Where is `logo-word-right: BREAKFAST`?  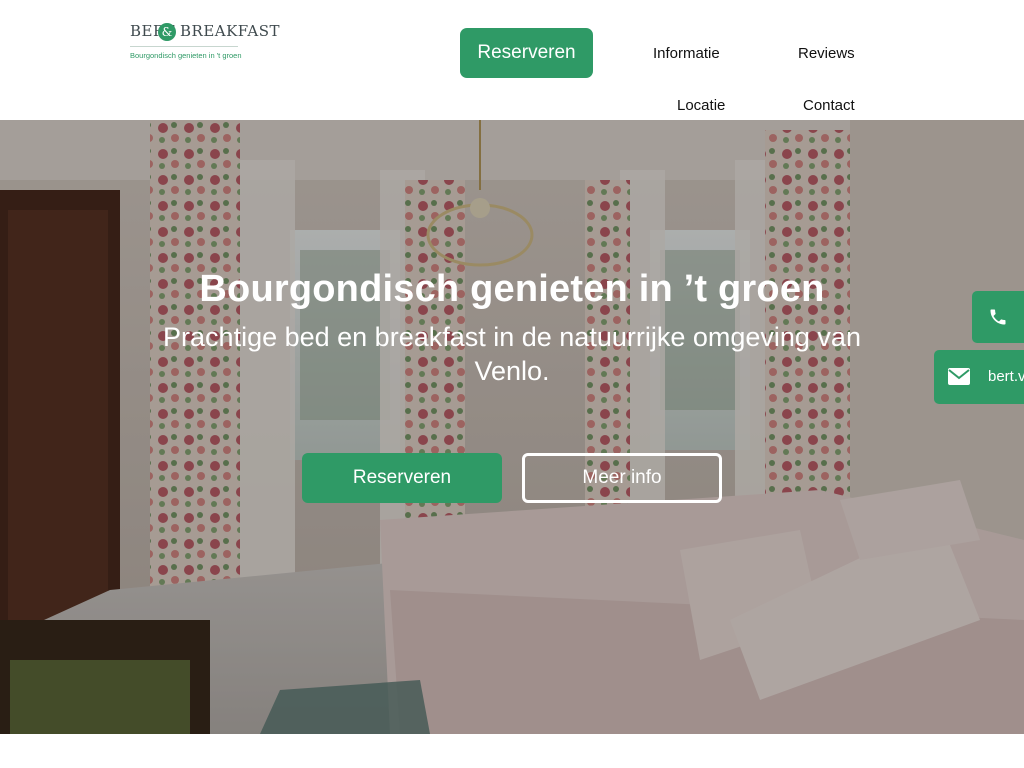
logo-word-right: BREAKFAST is located at coordinates (230, 31).